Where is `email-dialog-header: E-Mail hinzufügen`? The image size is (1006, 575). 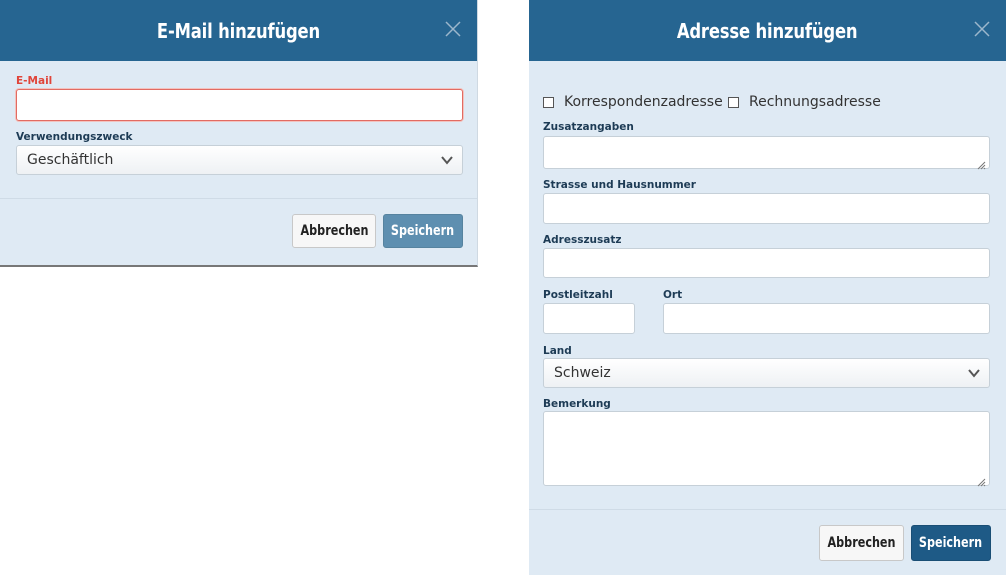
email-dialog-header: E-Mail hinzufügen is located at coordinates (238, 30).